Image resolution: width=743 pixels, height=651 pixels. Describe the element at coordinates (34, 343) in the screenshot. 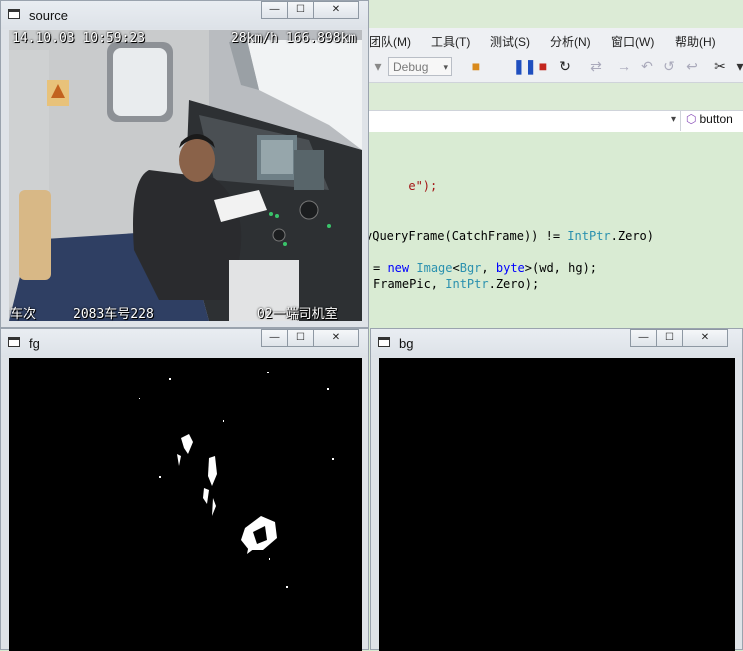

I see `window-title: fg` at that location.